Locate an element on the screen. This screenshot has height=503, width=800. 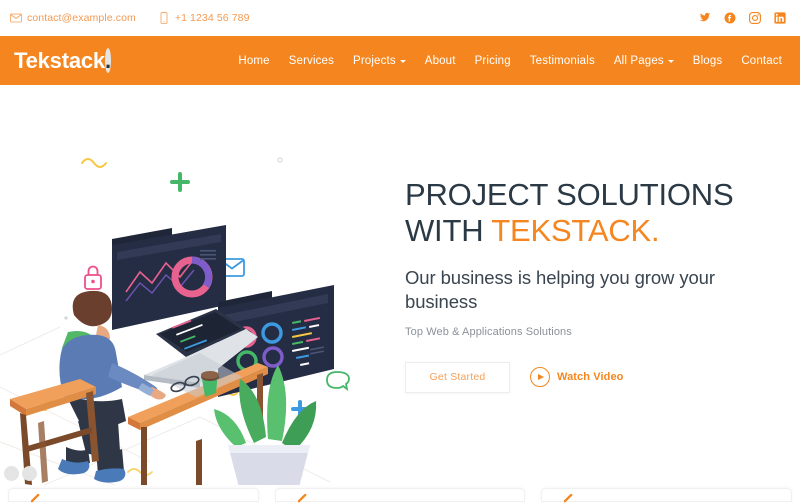
nav-item-testimonials: Testimonials is located at coordinates (562, 61).